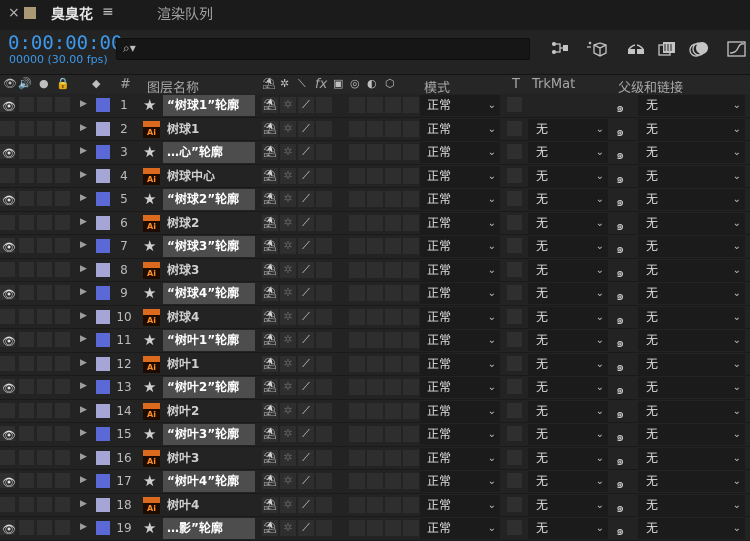 This screenshot has height=541, width=750. What do you see at coordinates (72, 14) in the screenshot?
I see `tab-composition: 臭臭花` at bounding box center [72, 14].